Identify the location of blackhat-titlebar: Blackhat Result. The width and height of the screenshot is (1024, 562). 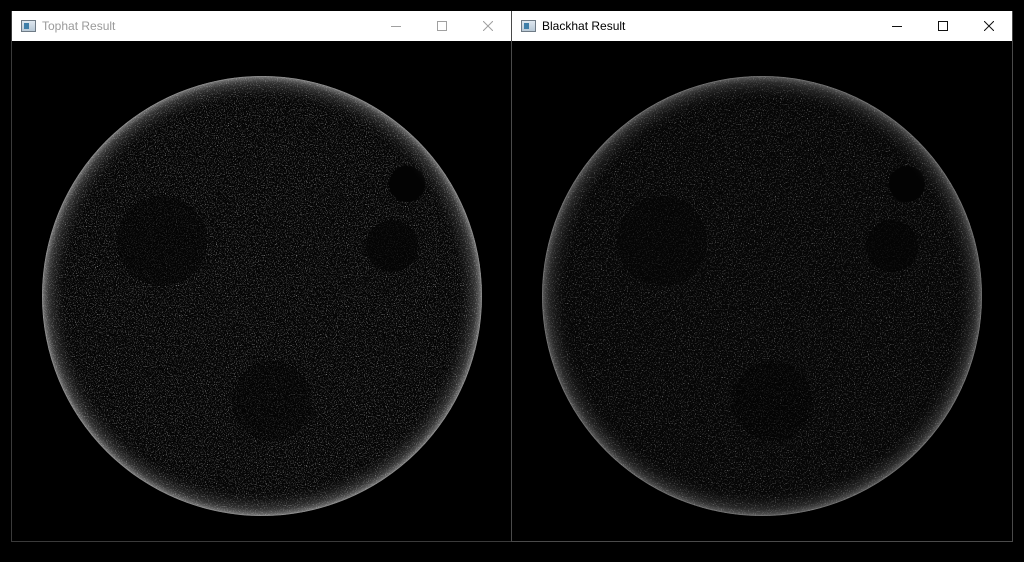
(762, 26).